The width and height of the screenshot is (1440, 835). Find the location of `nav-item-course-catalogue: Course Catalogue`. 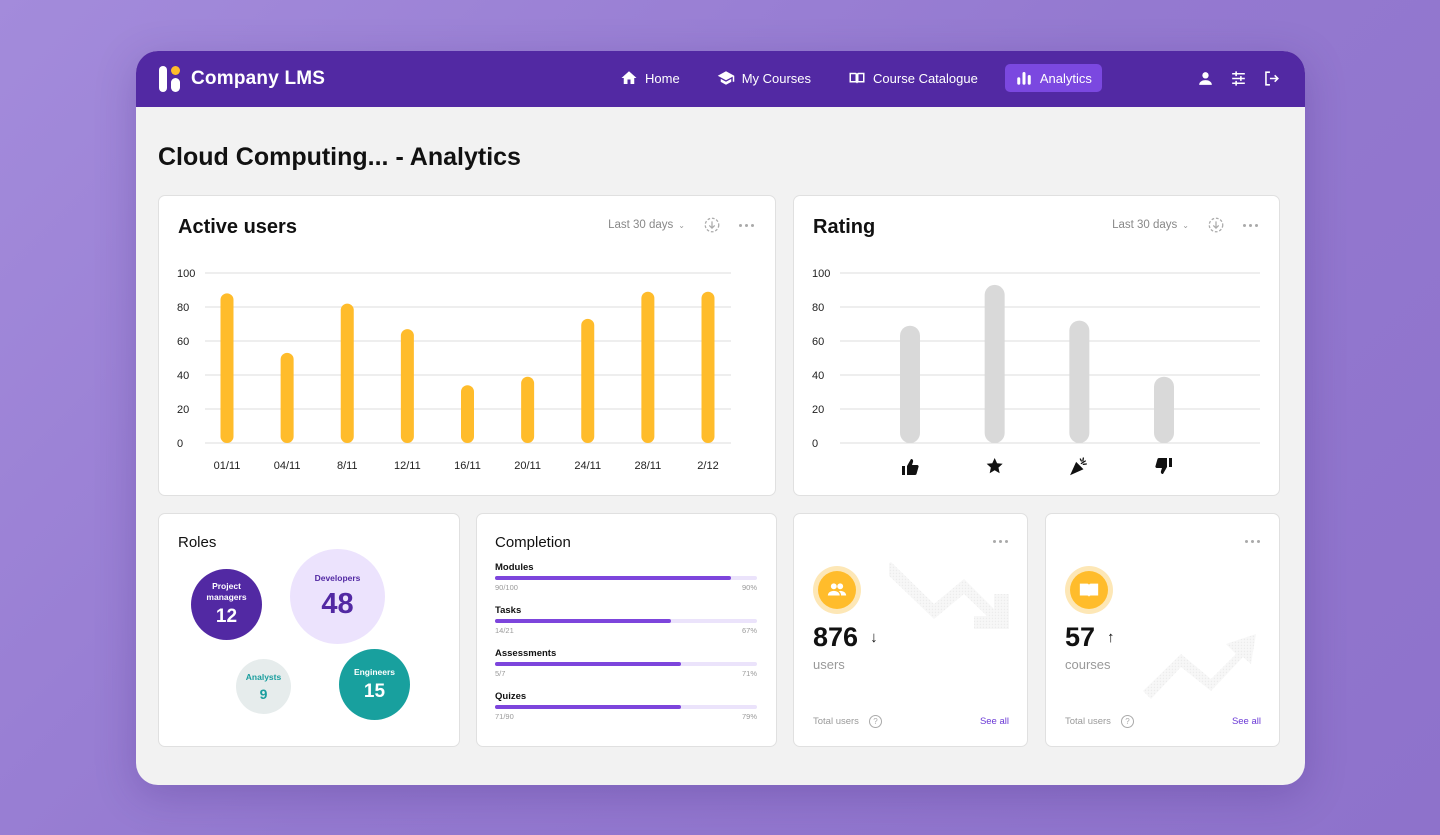

nav-item-course-catalogue: Course Catalogue is located at coordinates (913, 78).